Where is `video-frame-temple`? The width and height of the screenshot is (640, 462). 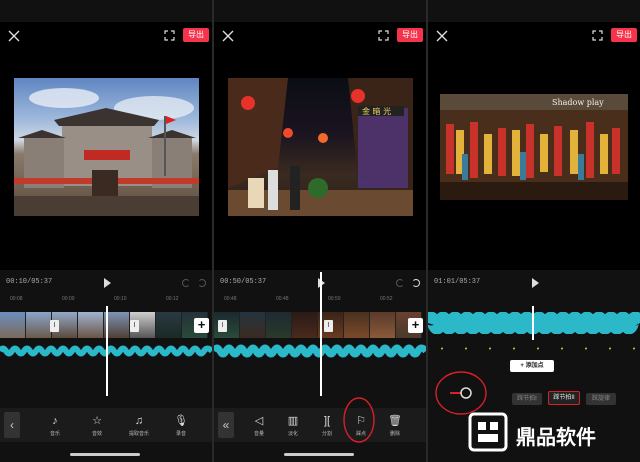 video-frame-temple is located at coordinates (106, 147).